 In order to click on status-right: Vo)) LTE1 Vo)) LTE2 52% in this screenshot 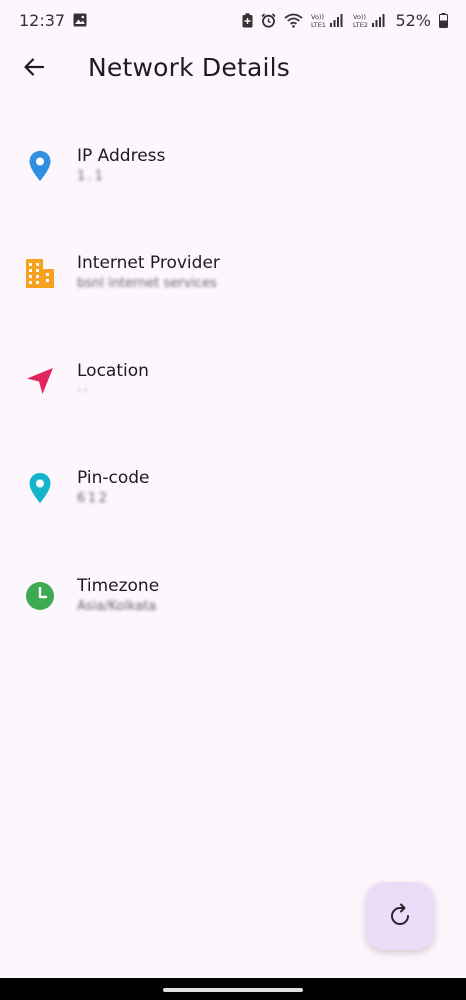, I will do `click(345, 20)`.